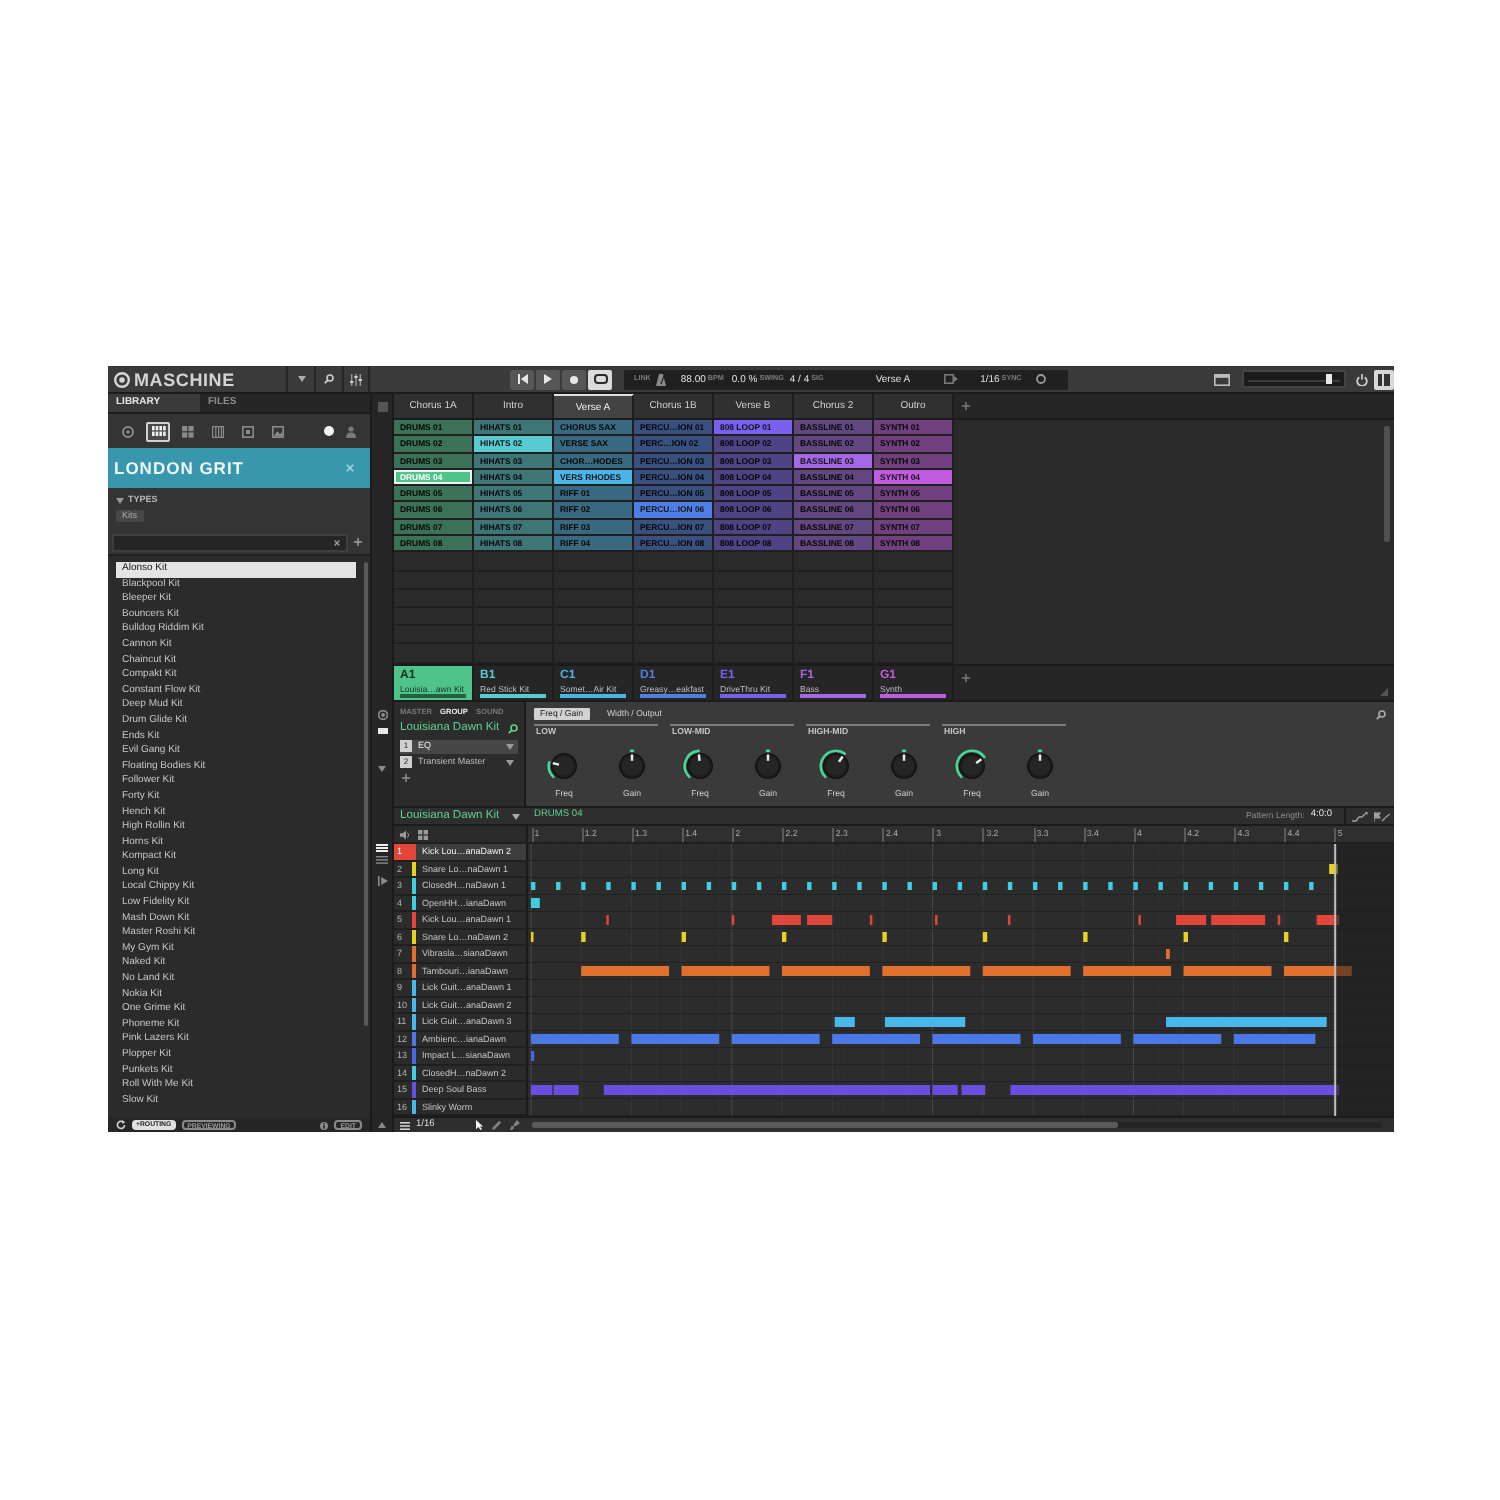 The image size is (1500, 1500). I want to click on power-icon, so click(1362, 379).